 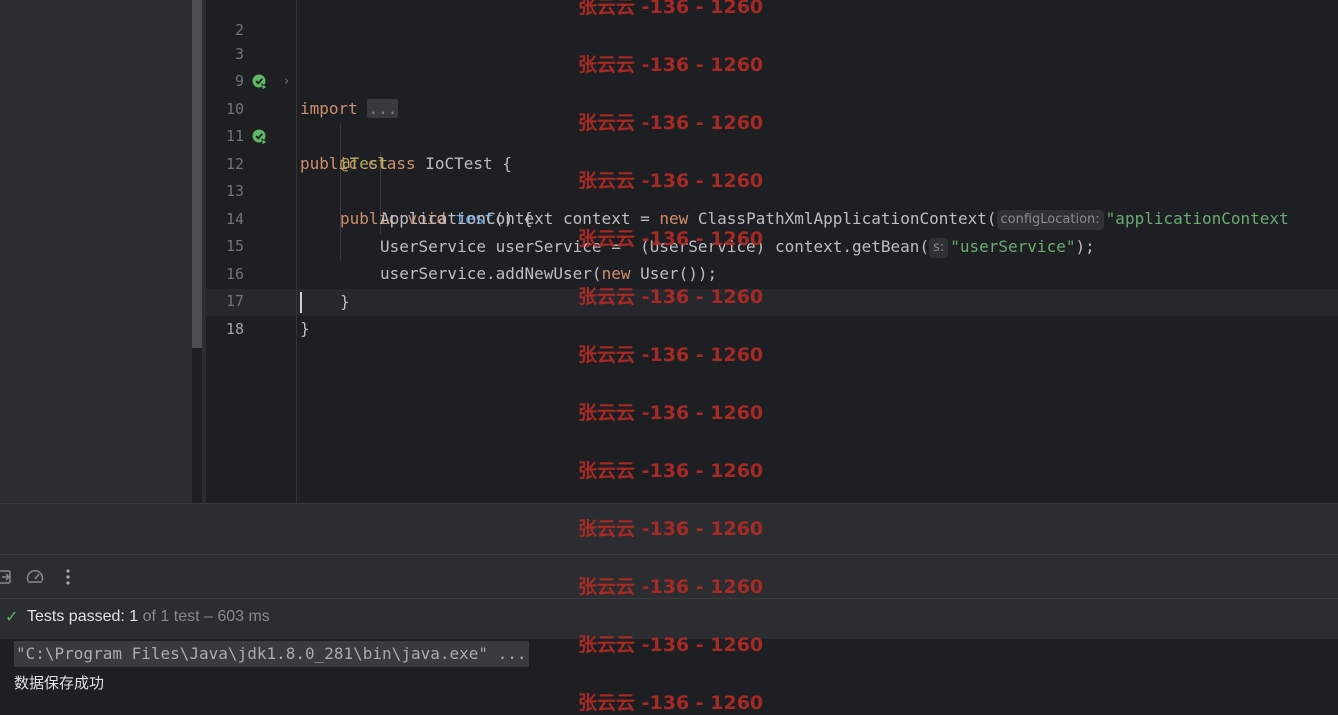 What do you see at coordinates (204, 616) in the screenshot?
I see `tests-total-and-duration: of 1 test – 603 ms` at bounding box center [204, 616].